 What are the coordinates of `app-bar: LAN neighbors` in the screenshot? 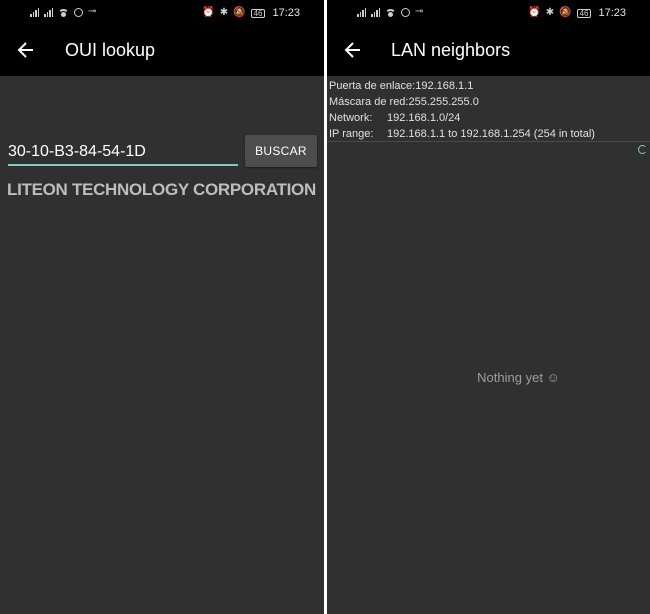 It's located at (488, 51).